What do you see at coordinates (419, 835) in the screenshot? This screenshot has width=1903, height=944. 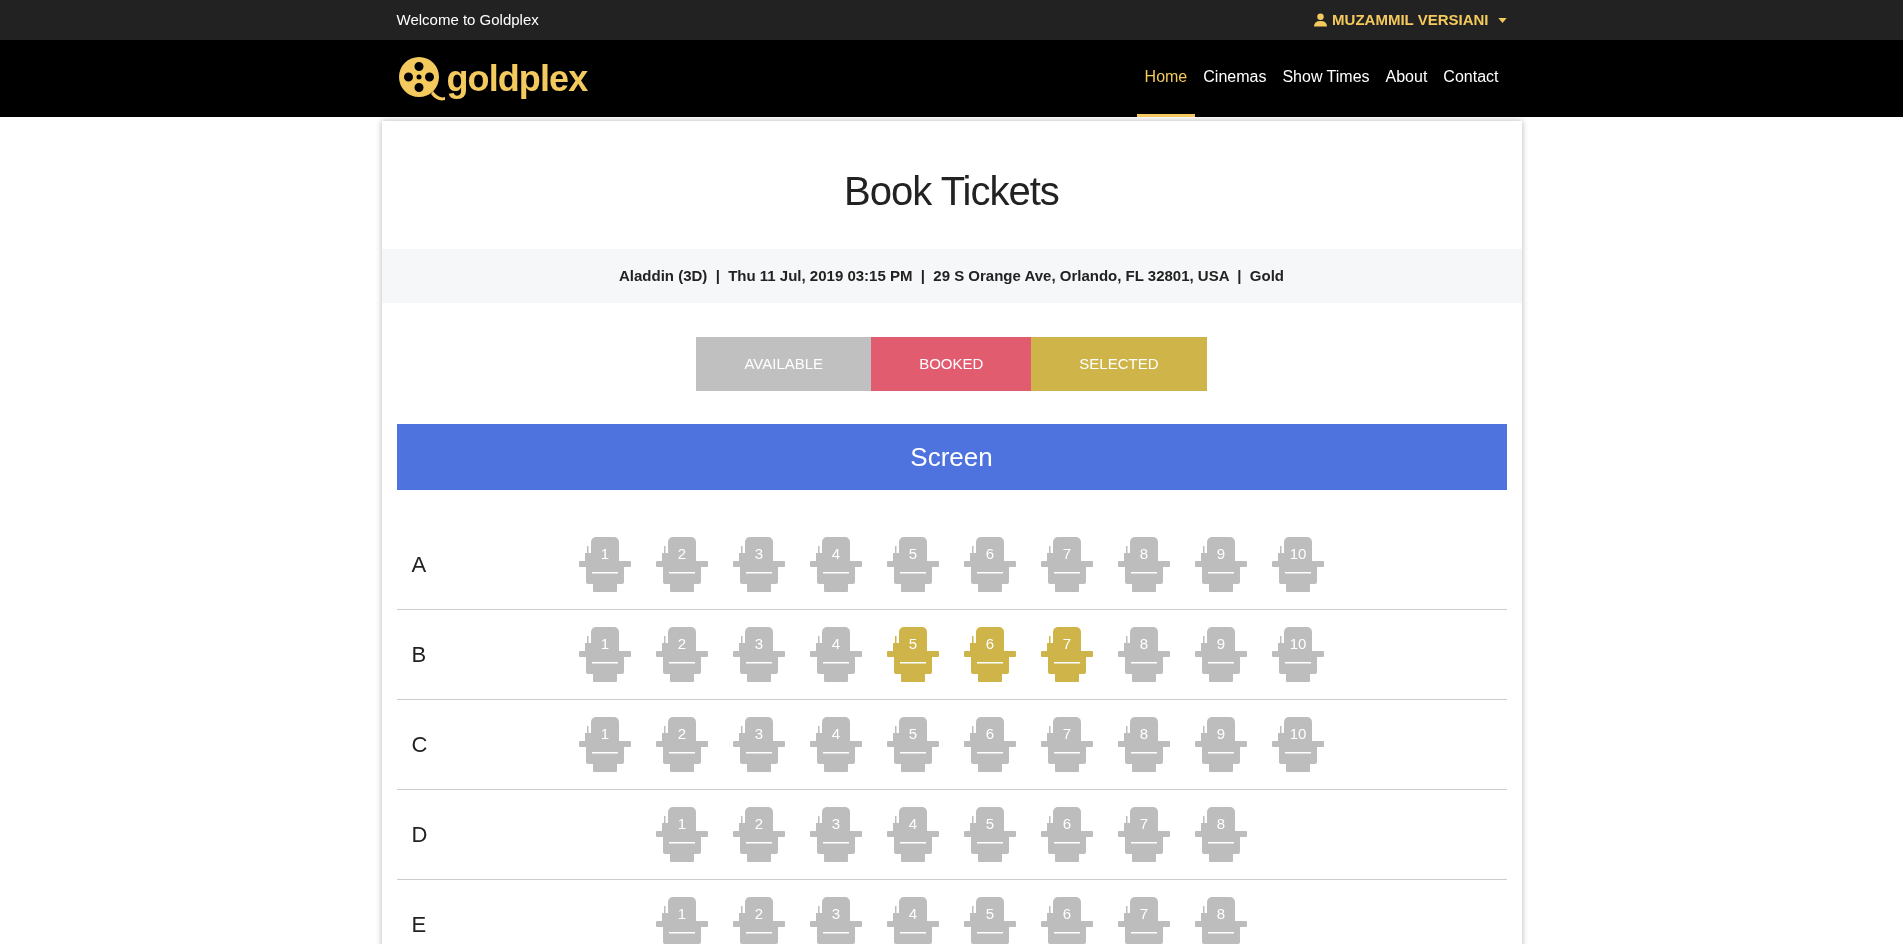 I see `row-label: D` at bounding box center [419, 835].